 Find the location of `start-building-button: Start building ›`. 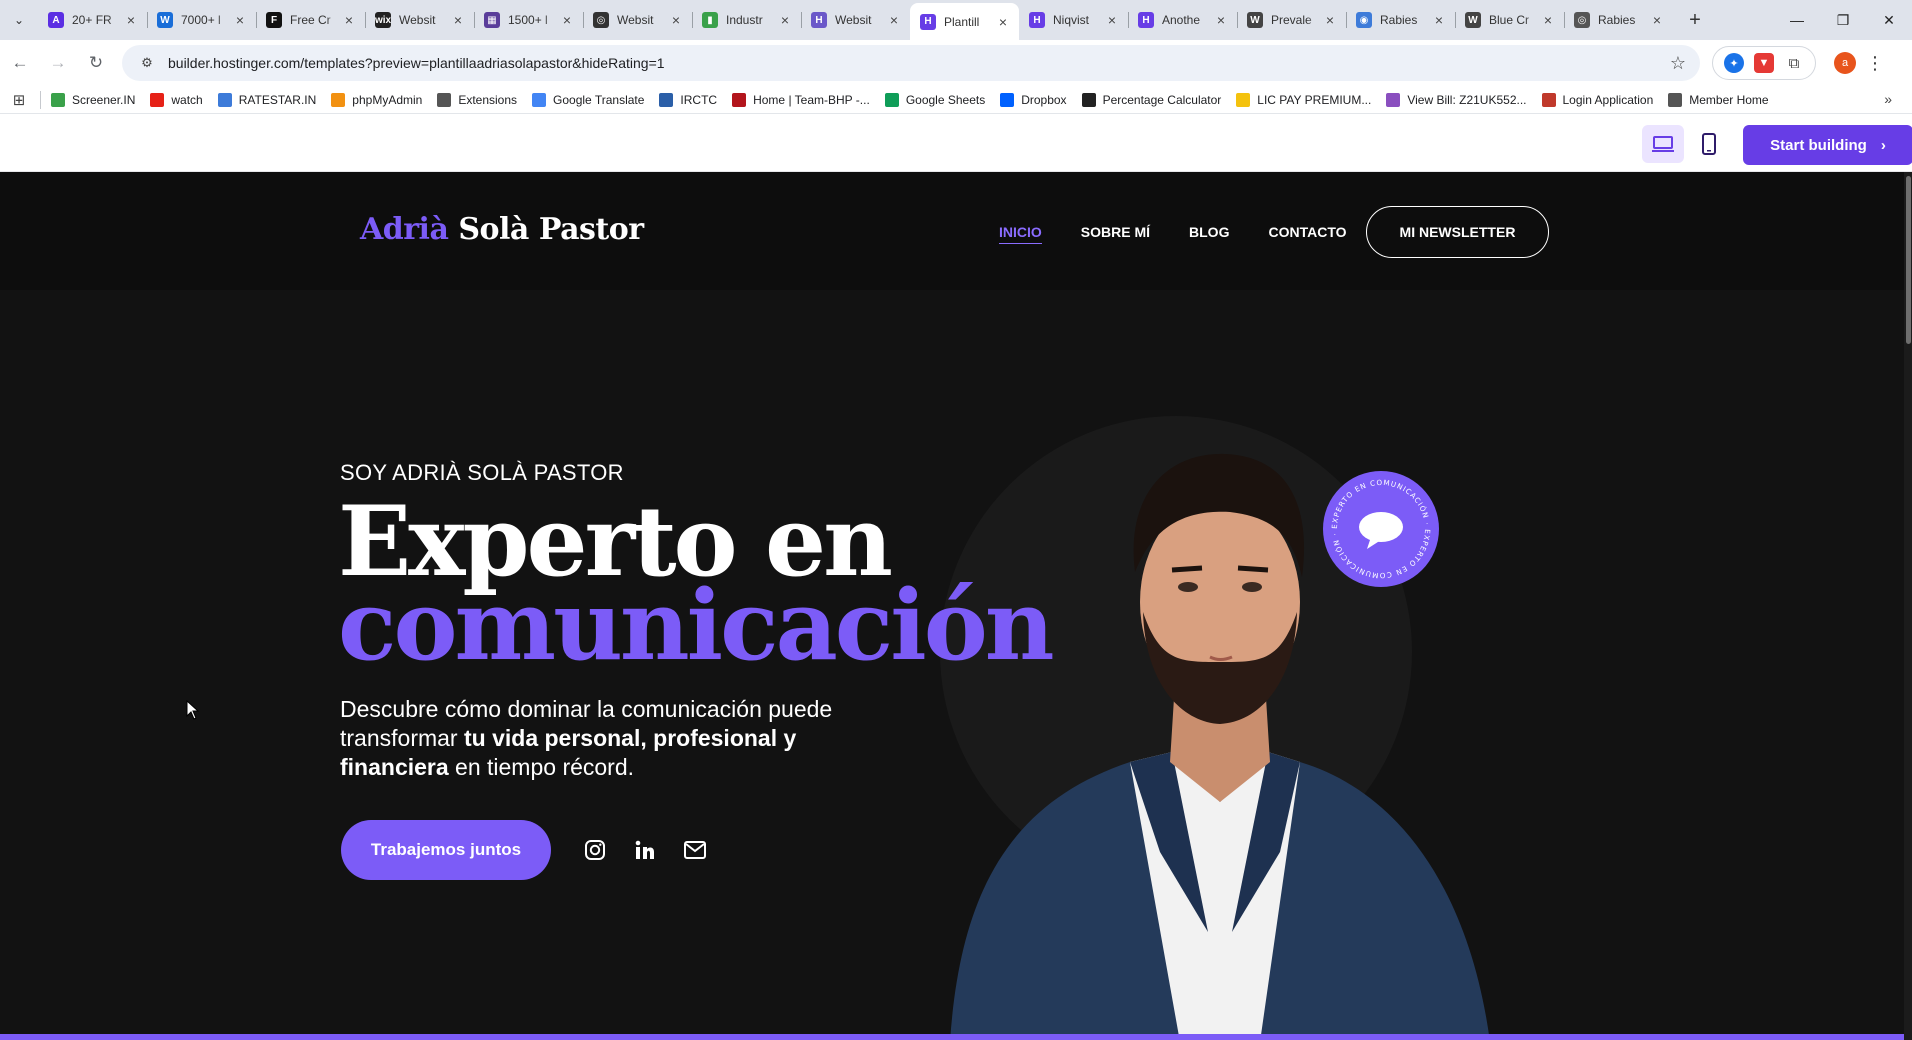

start-building-button: Start building › is located at coordinates (1827, 145).